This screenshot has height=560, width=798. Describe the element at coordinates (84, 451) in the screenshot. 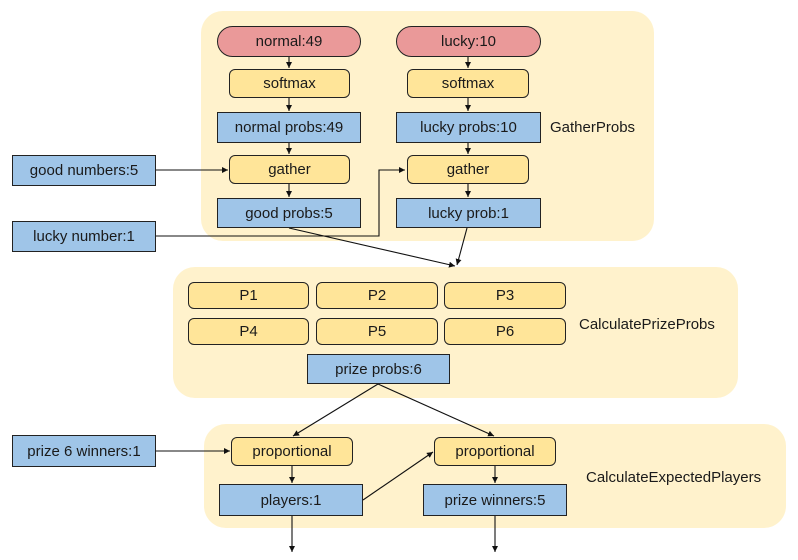

I see `node-prize6-winners: prize 6 winners:1` at that location.